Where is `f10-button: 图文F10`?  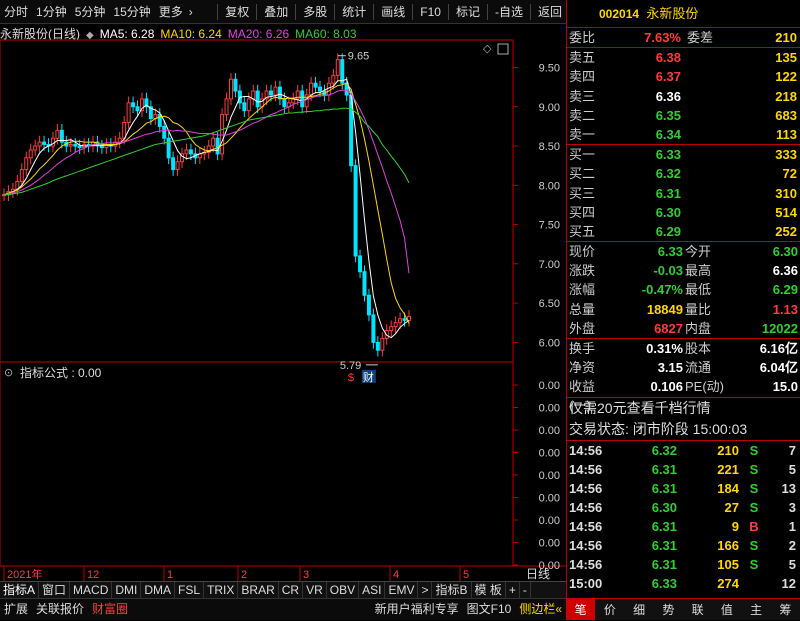 f10-button: 图文F10 is located at coordinates (489, 609).